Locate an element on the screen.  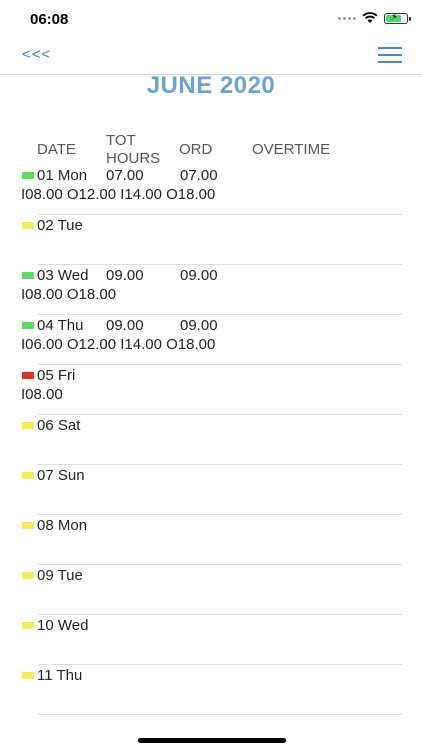
wifi-icon is located at coordinates (370, 17).